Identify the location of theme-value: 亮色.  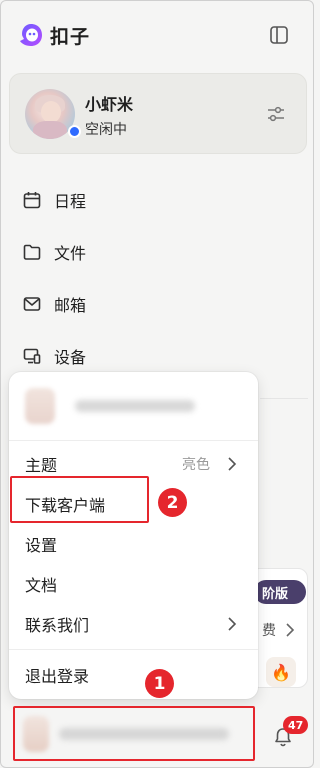
(196, 465).